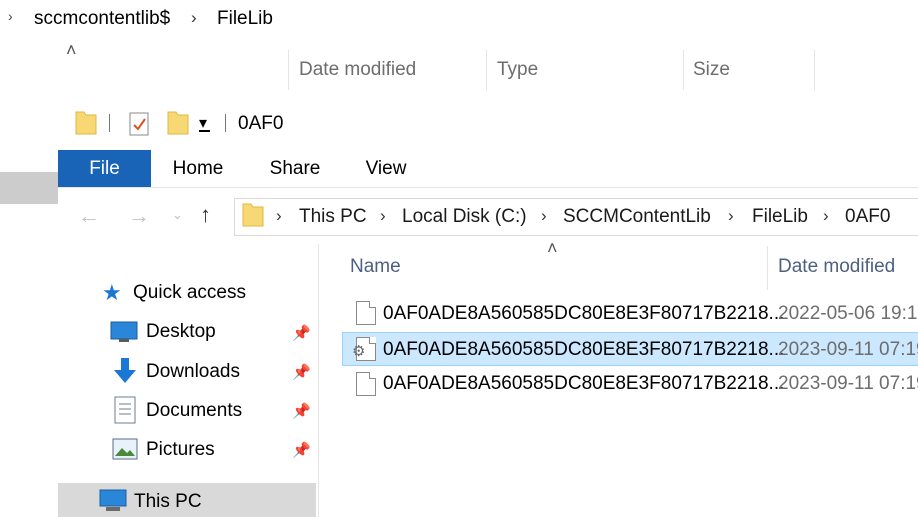 This screenshot has width=918, height=517. Describe the element at coordinates (102, 19) in the screenshot. I see `background-breadcrumb-1: sccmcontentlib$` at that location.